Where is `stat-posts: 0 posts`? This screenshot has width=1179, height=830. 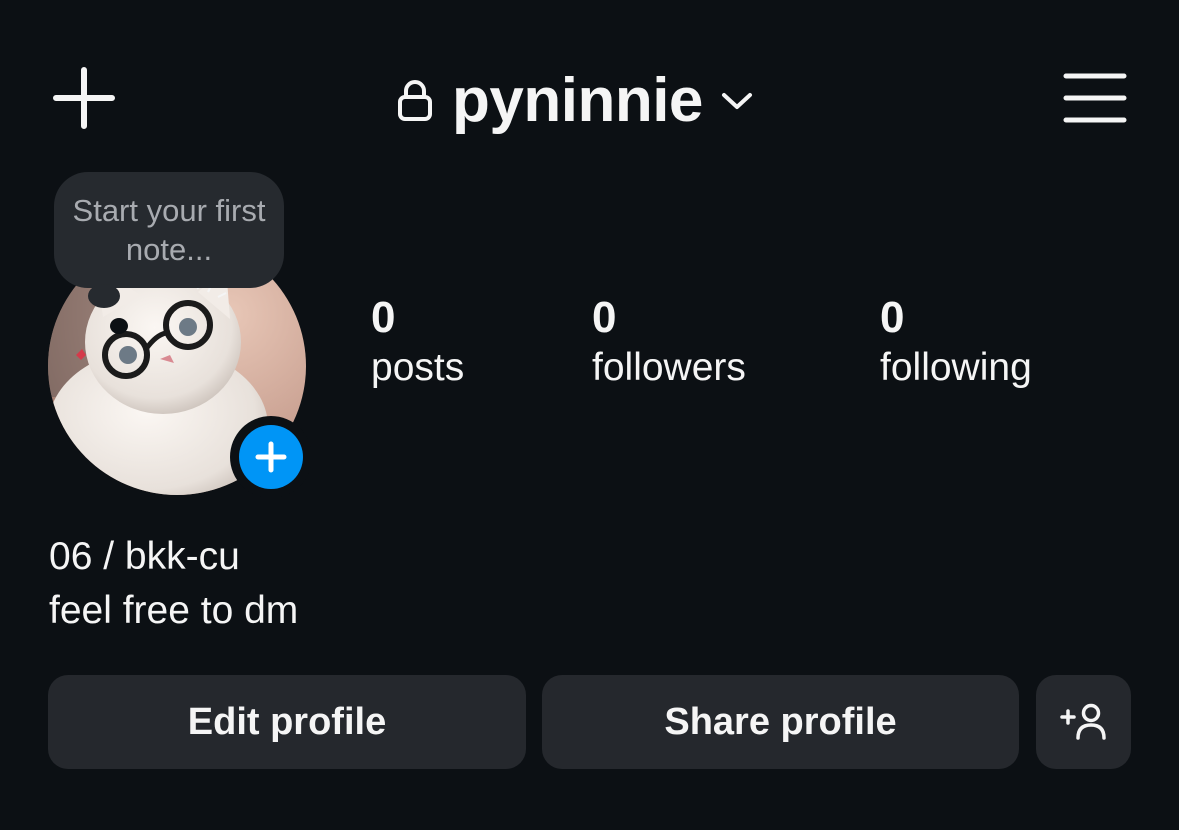 stat-posts: 0 posts is located at coordinates (417, 342).